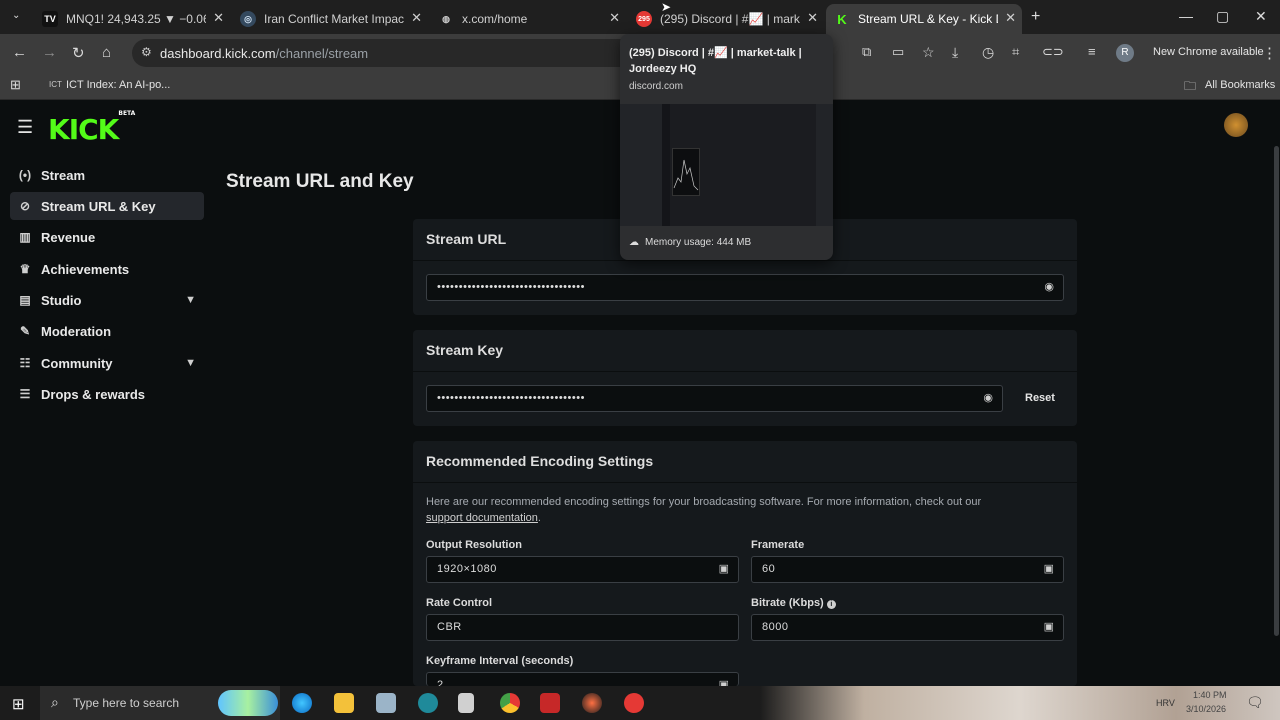  I want to click on taskbar-search: ⌕ Type here to search, so click(160, 703).